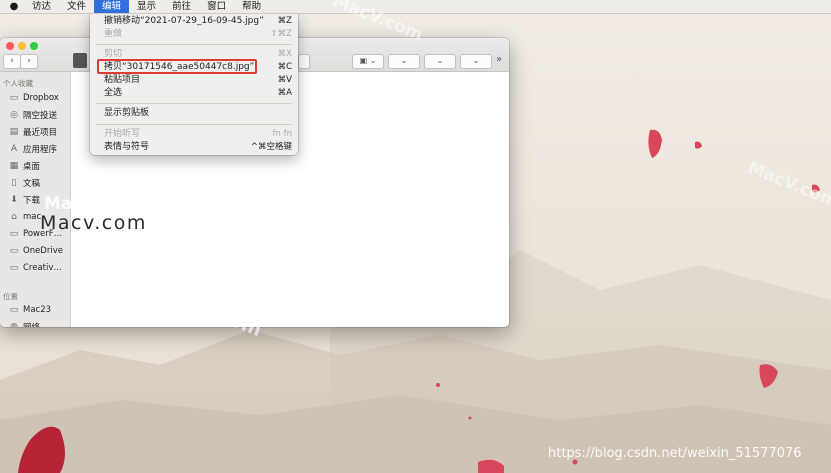 The width and height of the screenshot is (831, 473). I want to click on menu-item-shortcut: ⇧⌘Z, so click(281, 34).